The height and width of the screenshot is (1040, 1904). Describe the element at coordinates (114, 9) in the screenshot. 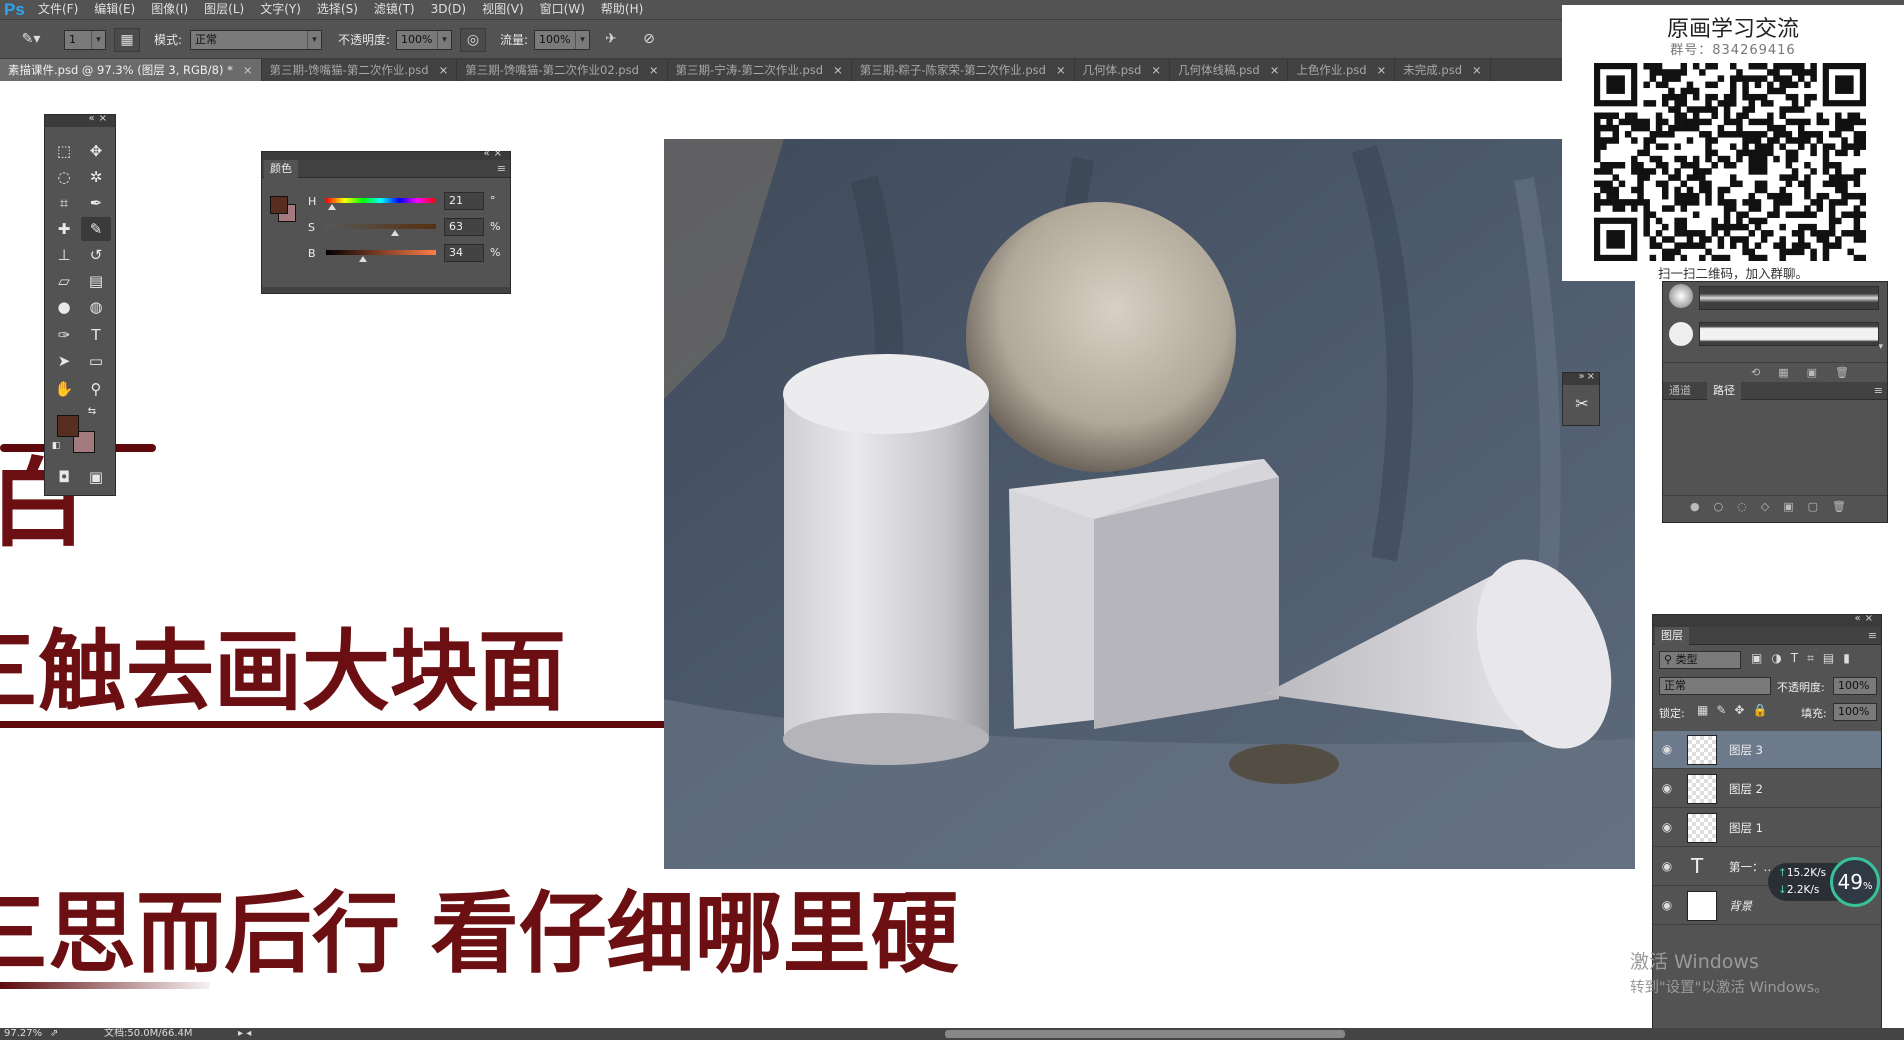

I see `menu-edit: 编辑(E)` at that location.